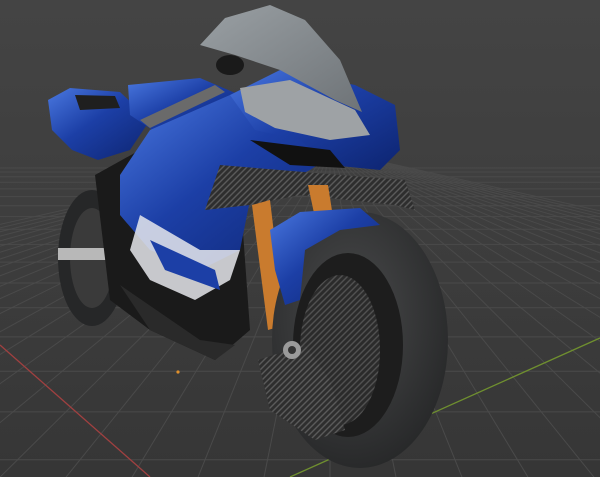  What do you see at coordinates (97, 102) in the screenshot?
I see `seat` at bounding box center [97, 102].